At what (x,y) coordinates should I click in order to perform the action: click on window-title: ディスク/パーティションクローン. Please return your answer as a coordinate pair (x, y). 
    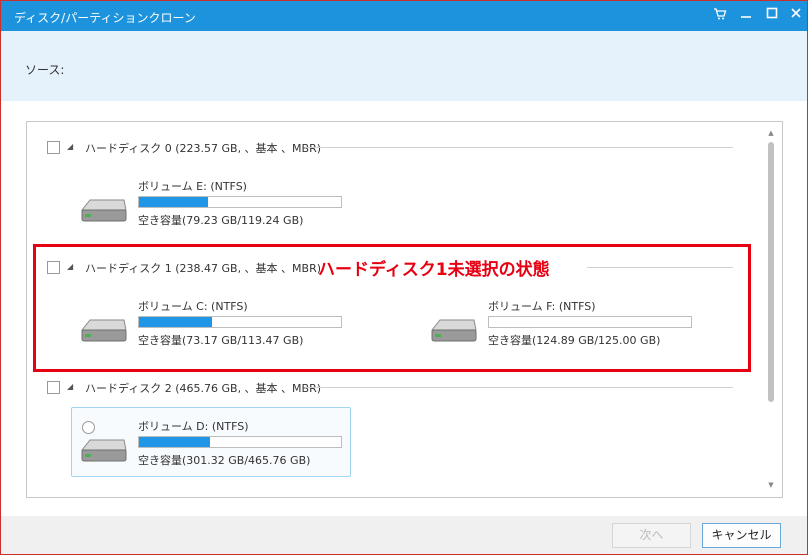
    Looking at the image, I should click on (105, 18).